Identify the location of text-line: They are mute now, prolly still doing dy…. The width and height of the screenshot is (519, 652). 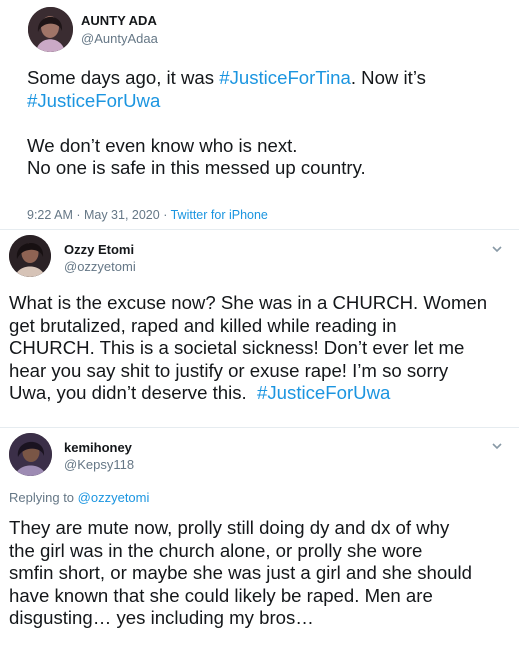
(229, 527).